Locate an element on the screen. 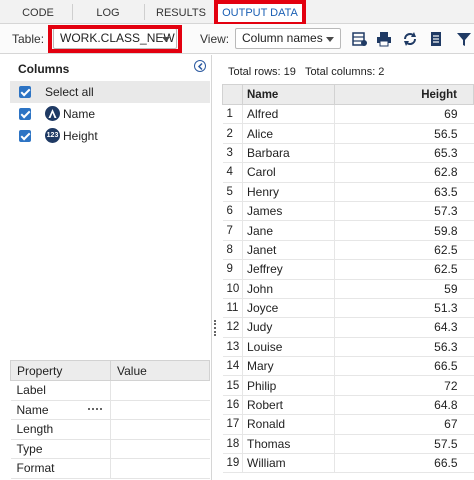 The image size is (474, 480). name-cell: Janet is located at coordinates (288, 250).